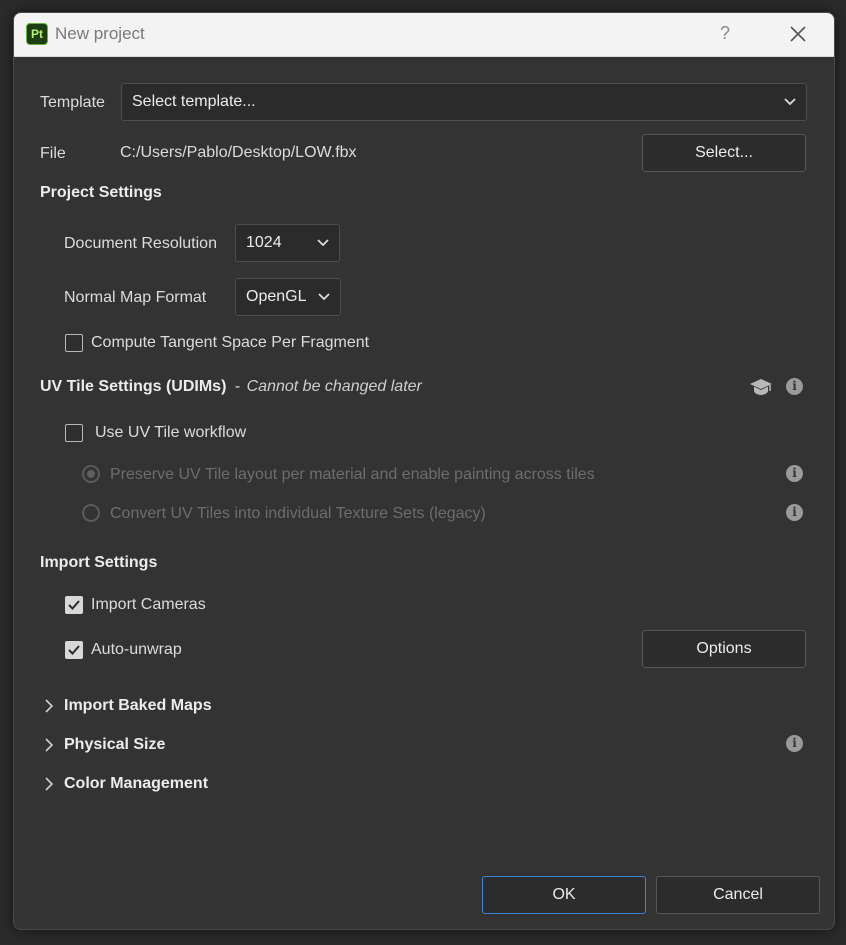  What do you see at coordinates (99, 562) in the screenshot?
I see `import-settings-heading: Import Settings` at bounding box center [99, 562].